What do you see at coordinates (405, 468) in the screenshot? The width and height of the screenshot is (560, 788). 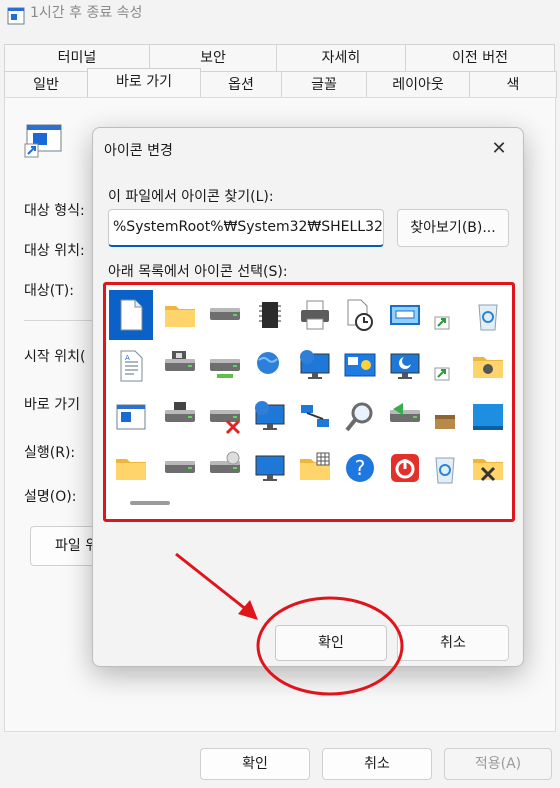 I see `power-icon` at bounding box center [405, 468].